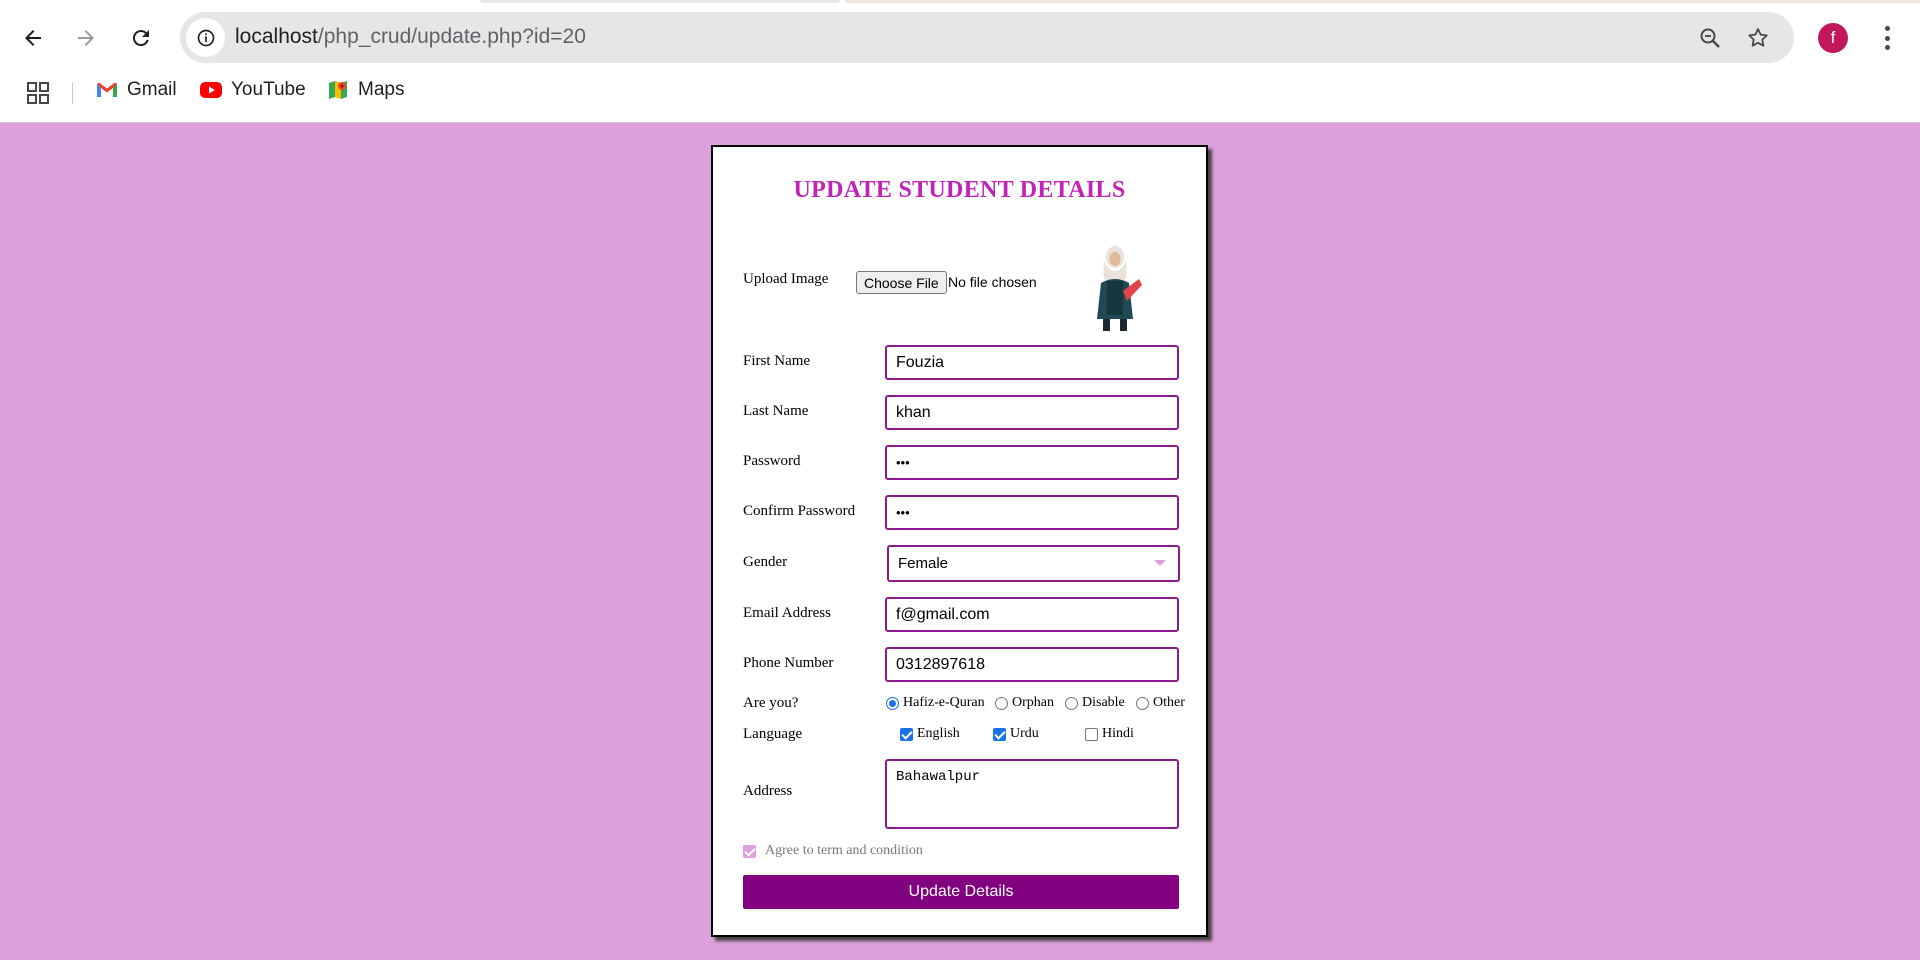  I want to click on password-input: •••, so click(1032, 462).